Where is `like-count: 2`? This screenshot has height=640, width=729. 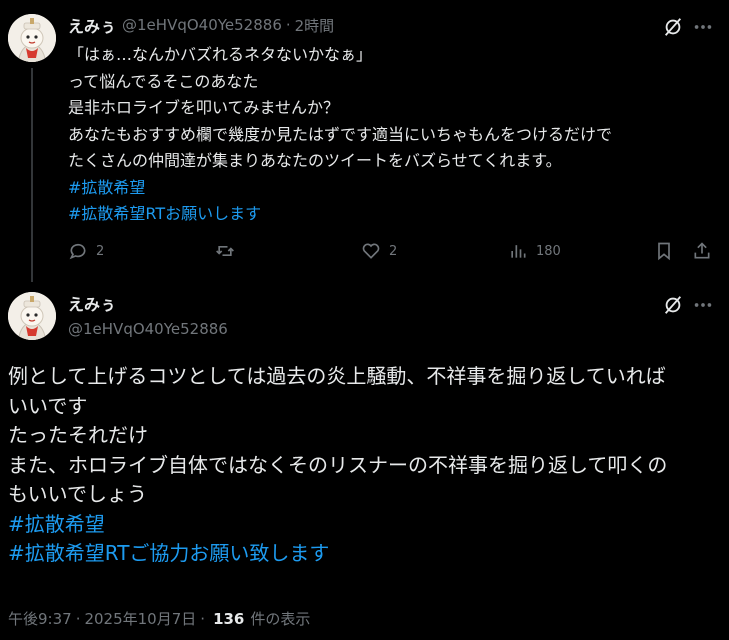 like-count: 2 is located at coordinates (393, 251).